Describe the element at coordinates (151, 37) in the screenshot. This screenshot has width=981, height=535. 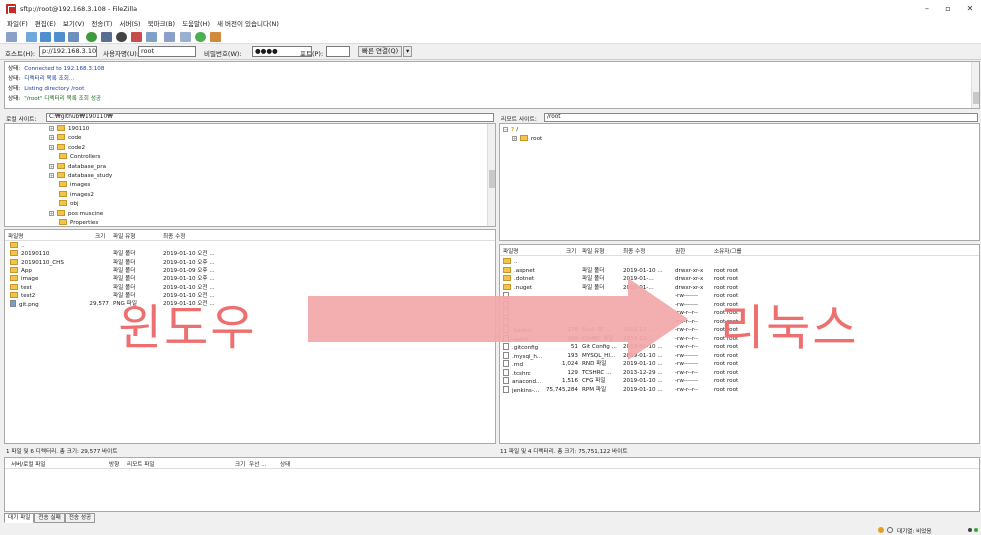
I see `reconnect-icon` at that location.